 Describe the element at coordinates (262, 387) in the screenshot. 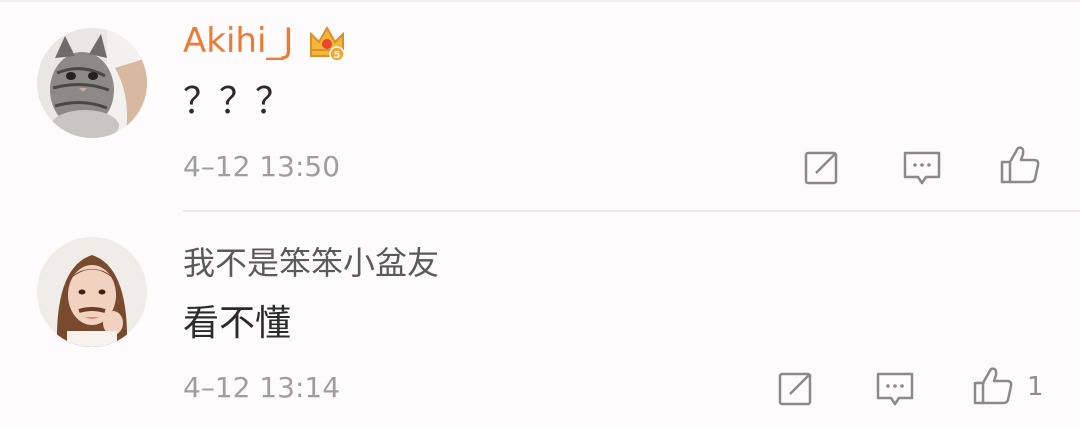

I see `comment-timestamp: 4–12 13:14` at that location.